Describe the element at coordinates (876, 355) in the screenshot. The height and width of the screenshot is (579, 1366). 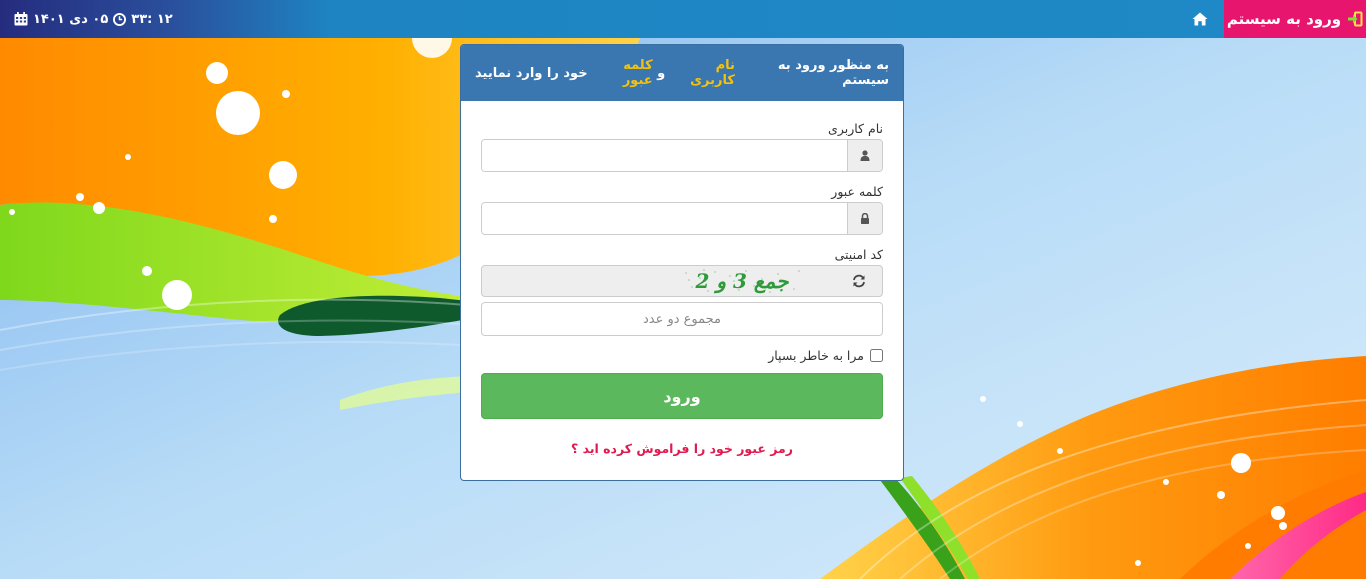
I see `remember-me-checkbox` at that location.